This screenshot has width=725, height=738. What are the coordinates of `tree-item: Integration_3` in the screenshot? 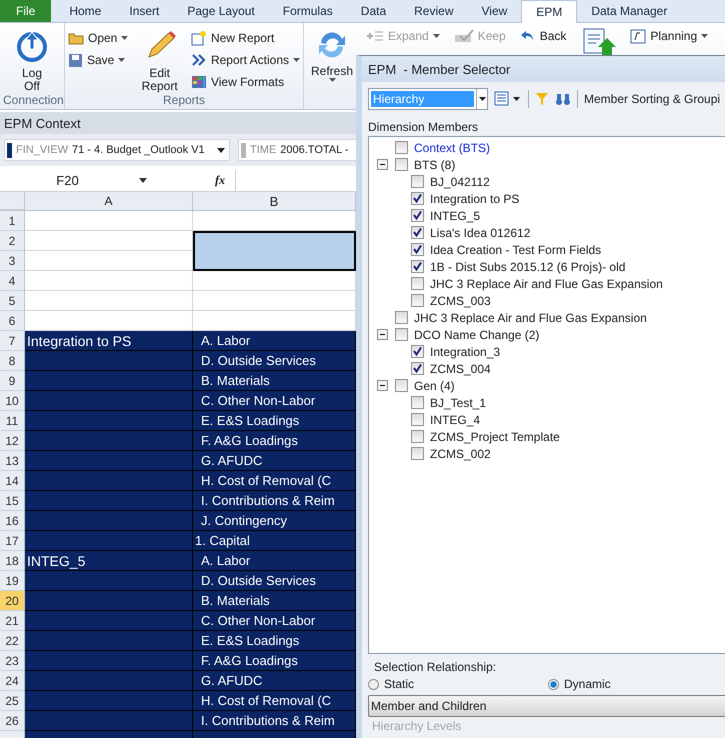 It's located at (465, 351).